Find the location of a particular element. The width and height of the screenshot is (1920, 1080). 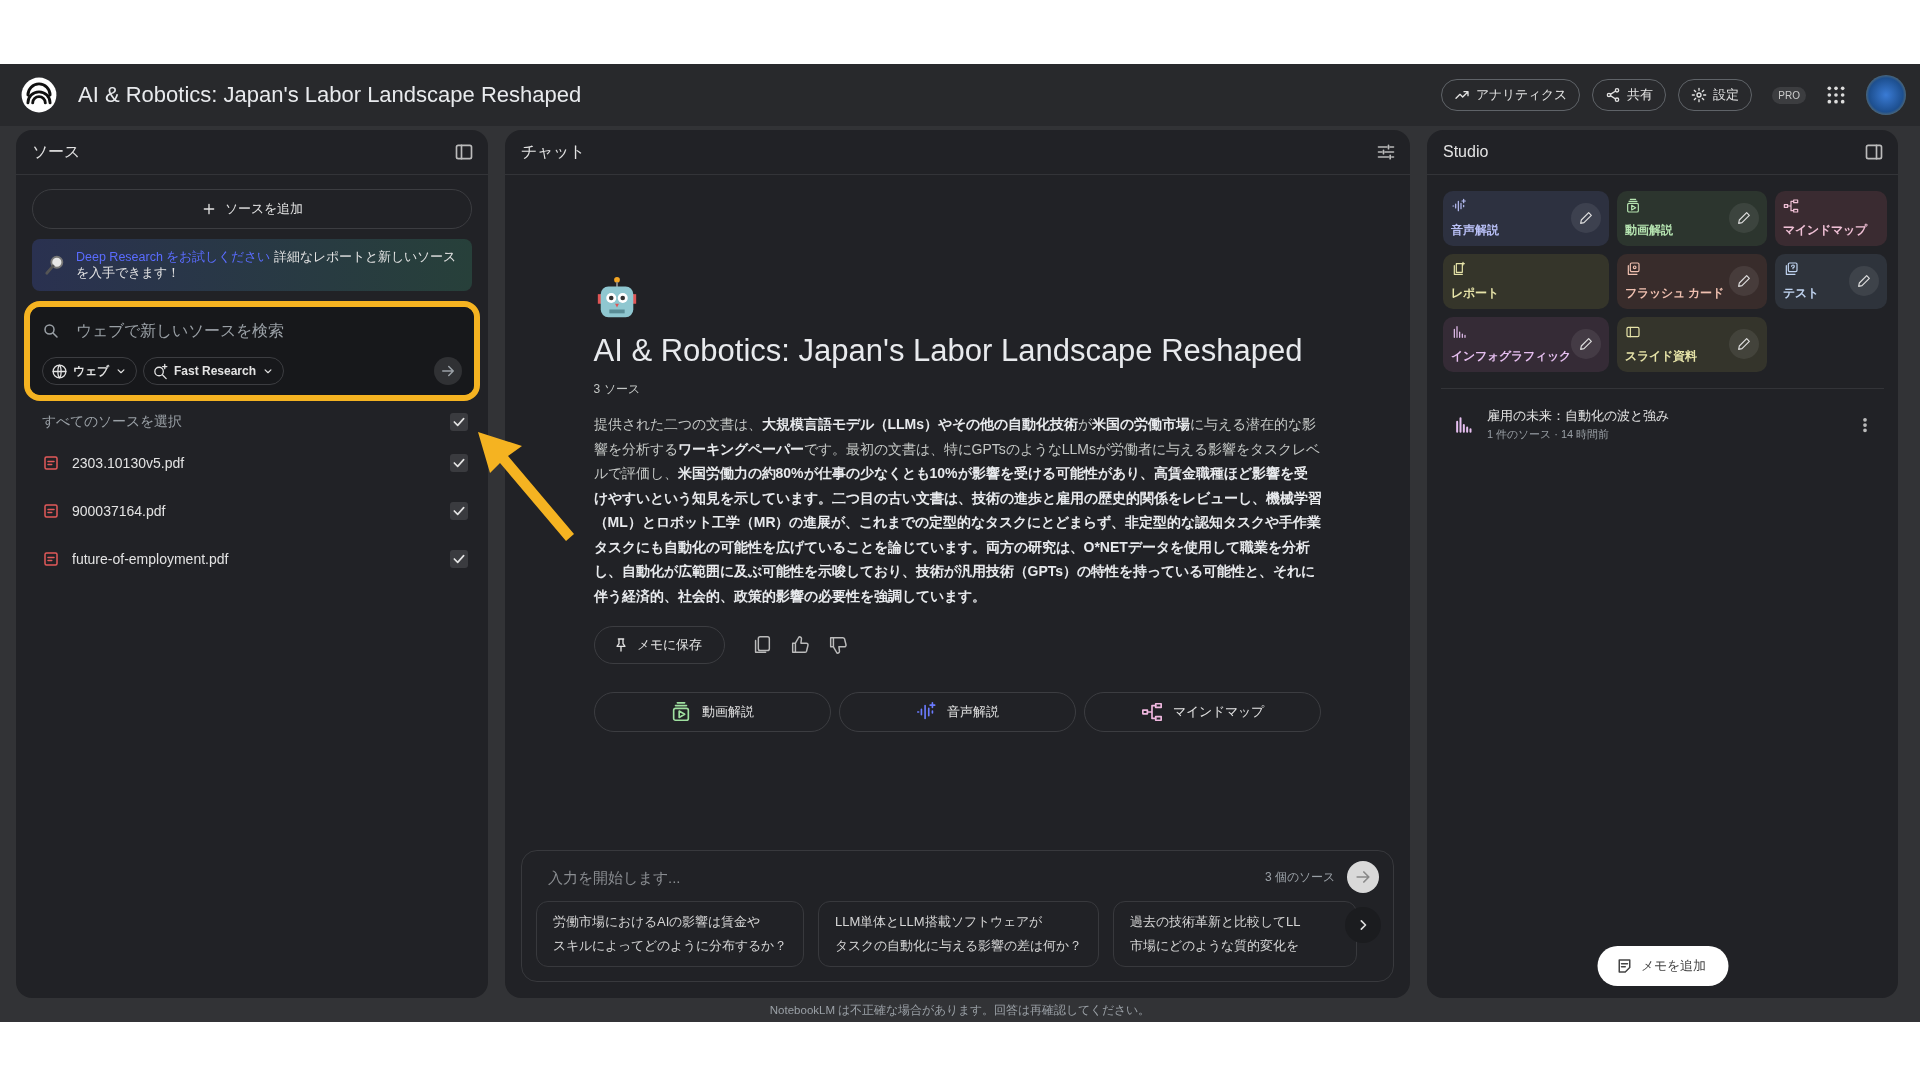

tile-label: インフォグラフィック is located at coordinates (1511, 356).